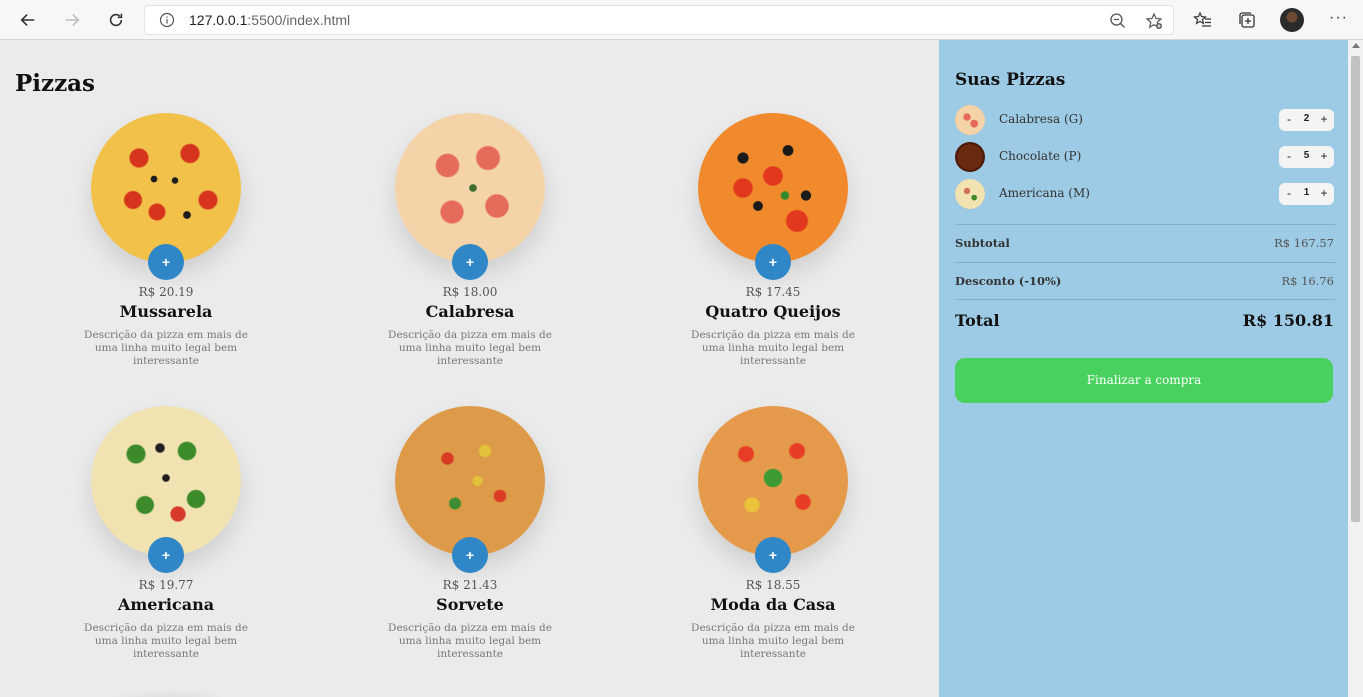  I want to click on add-favorite-icon, so click(1154, 21).